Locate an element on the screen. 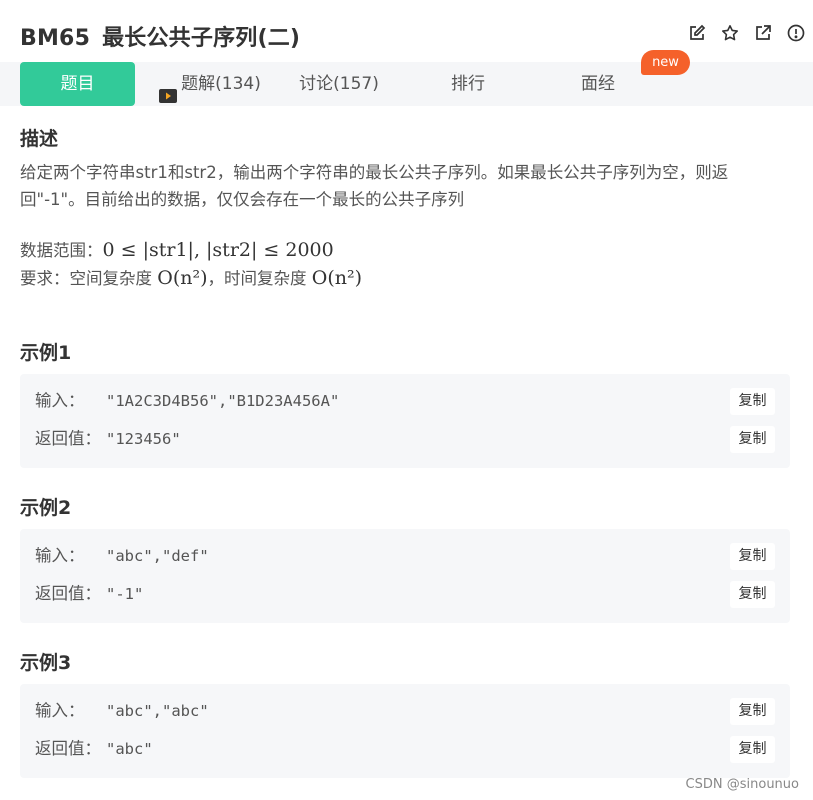 The image size is (813, 800). example-1-heading: 示例1 is located at coordinates (46, 353).